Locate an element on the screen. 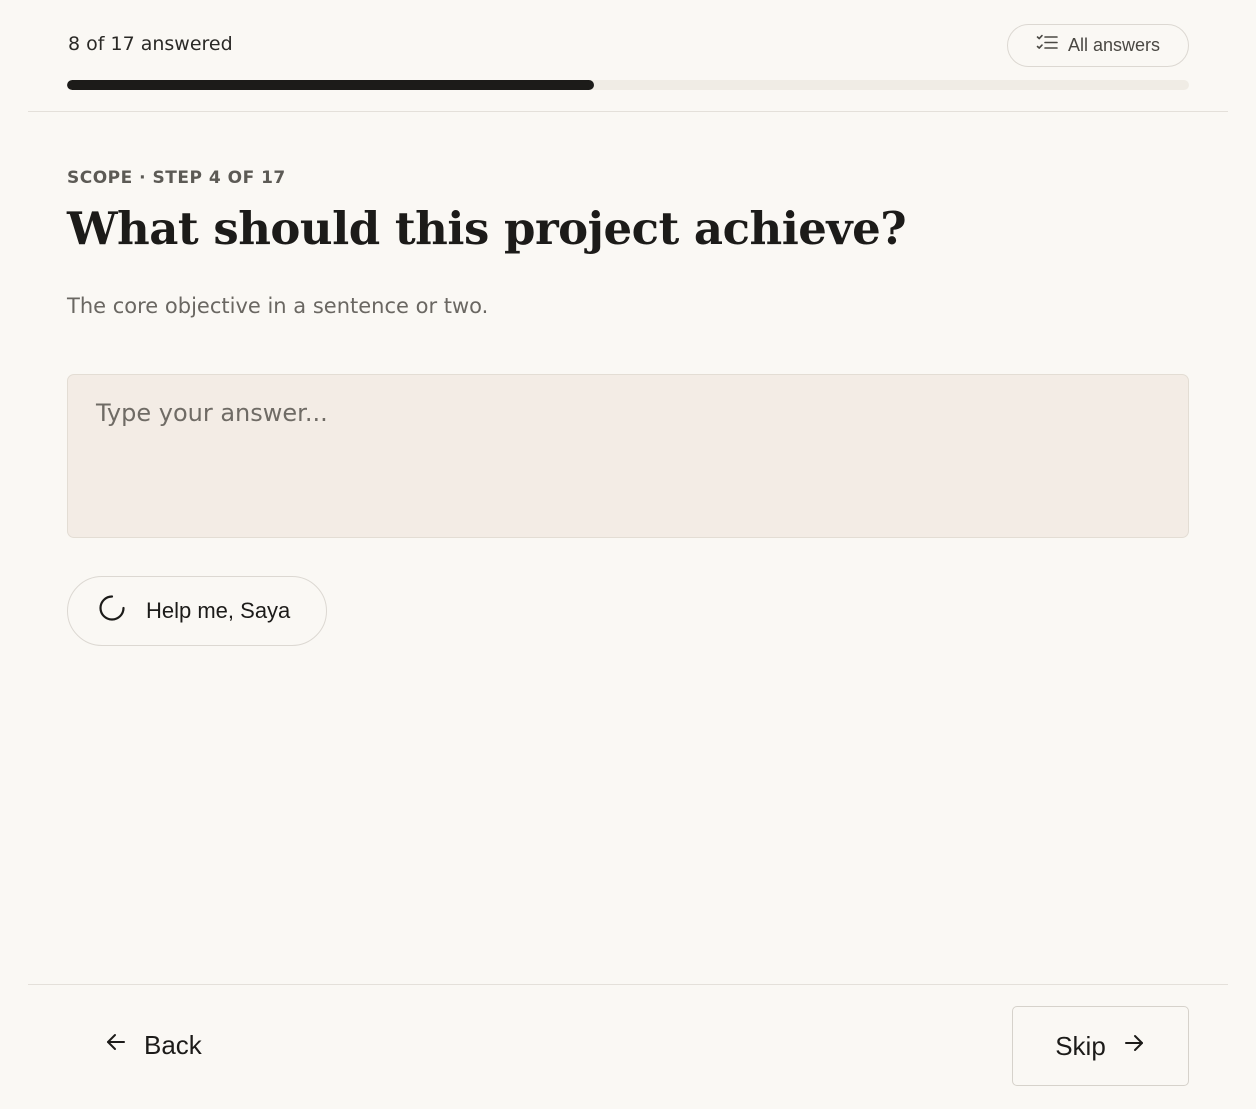  progress-bar-fill is located at coordinates (331, 85).